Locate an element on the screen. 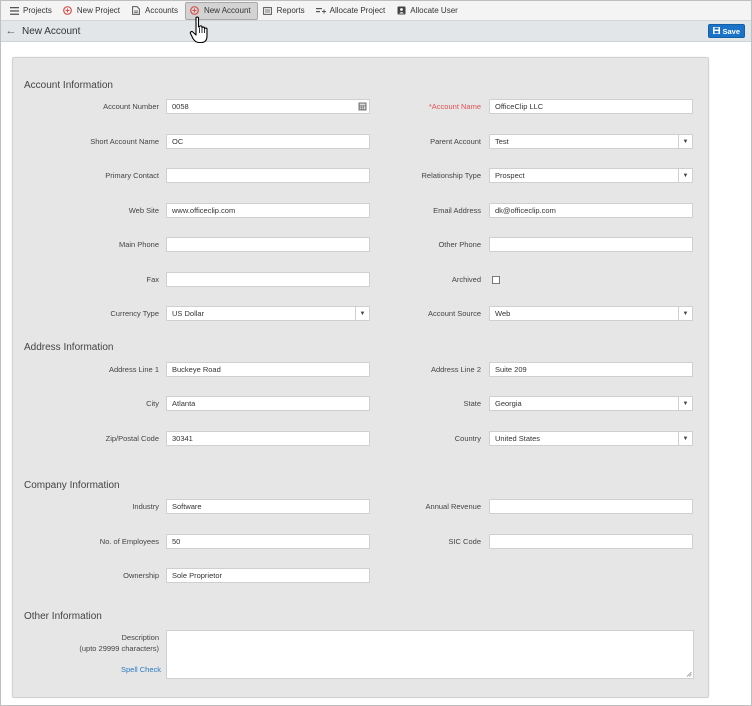 The height and width of the screenshot is (706, 752). nav-accounts-label: Accounts is located at coordinates (161, 10).